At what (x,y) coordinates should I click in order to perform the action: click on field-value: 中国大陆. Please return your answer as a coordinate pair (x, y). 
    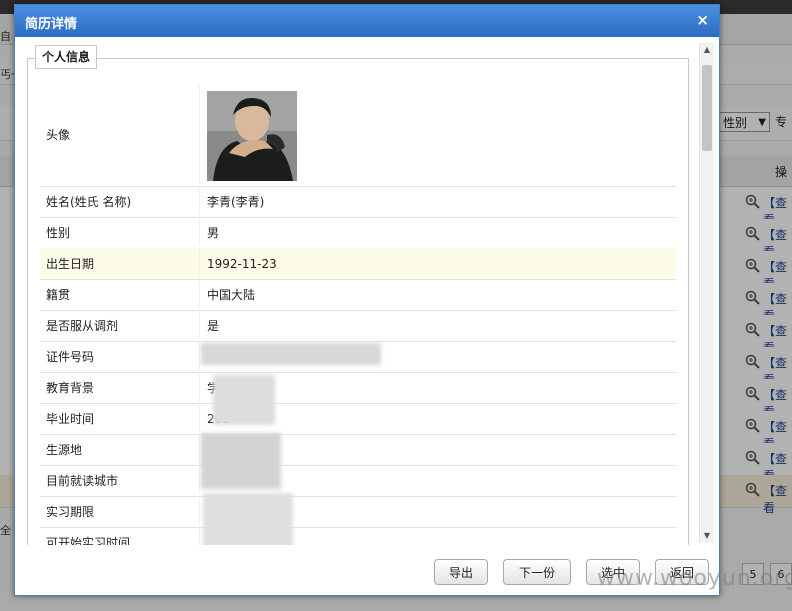
    Looking at the image, I should click on (231, 295).